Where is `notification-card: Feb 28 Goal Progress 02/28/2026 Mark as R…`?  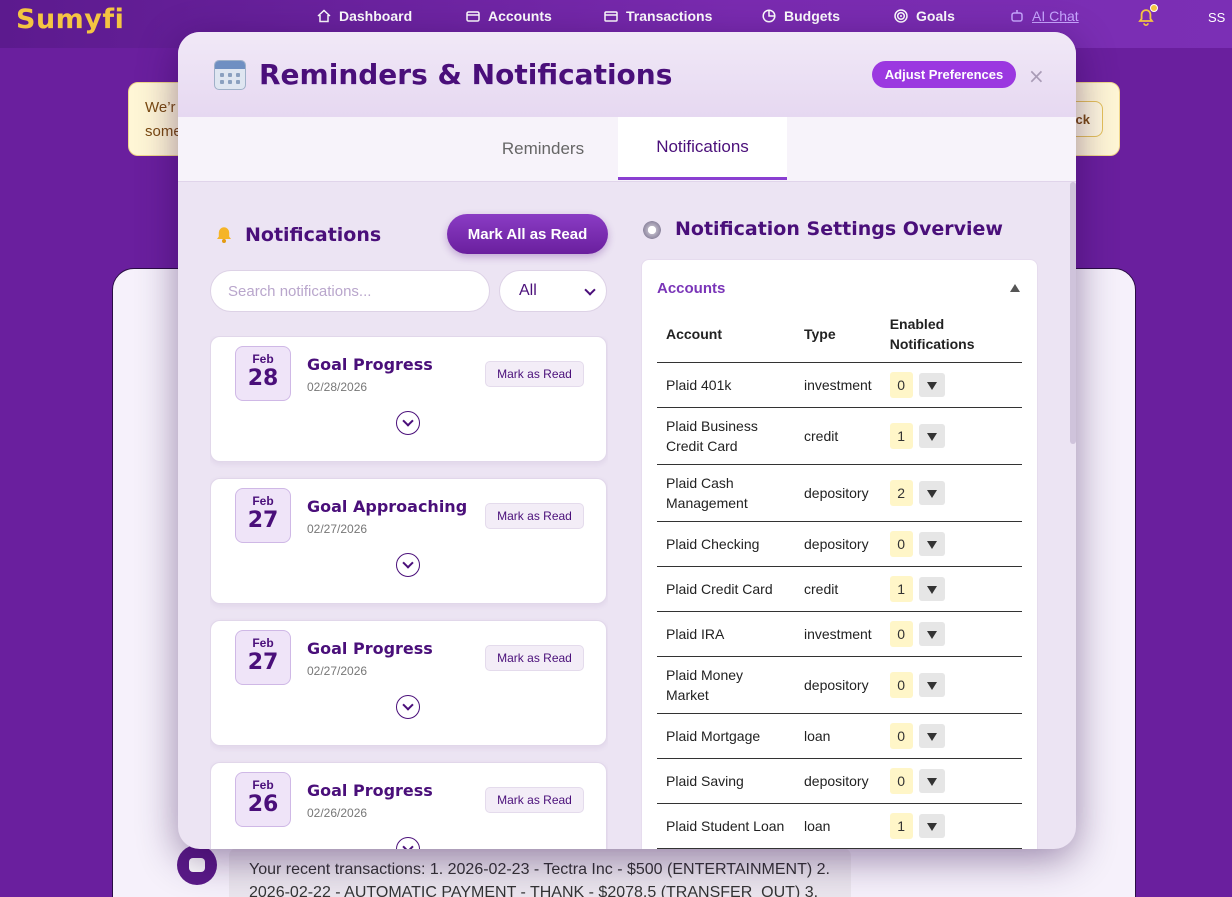
notification-card: Feb 28 Goal Progress 02/28/2026 Mark as R… is located at coordinates (408, 399).